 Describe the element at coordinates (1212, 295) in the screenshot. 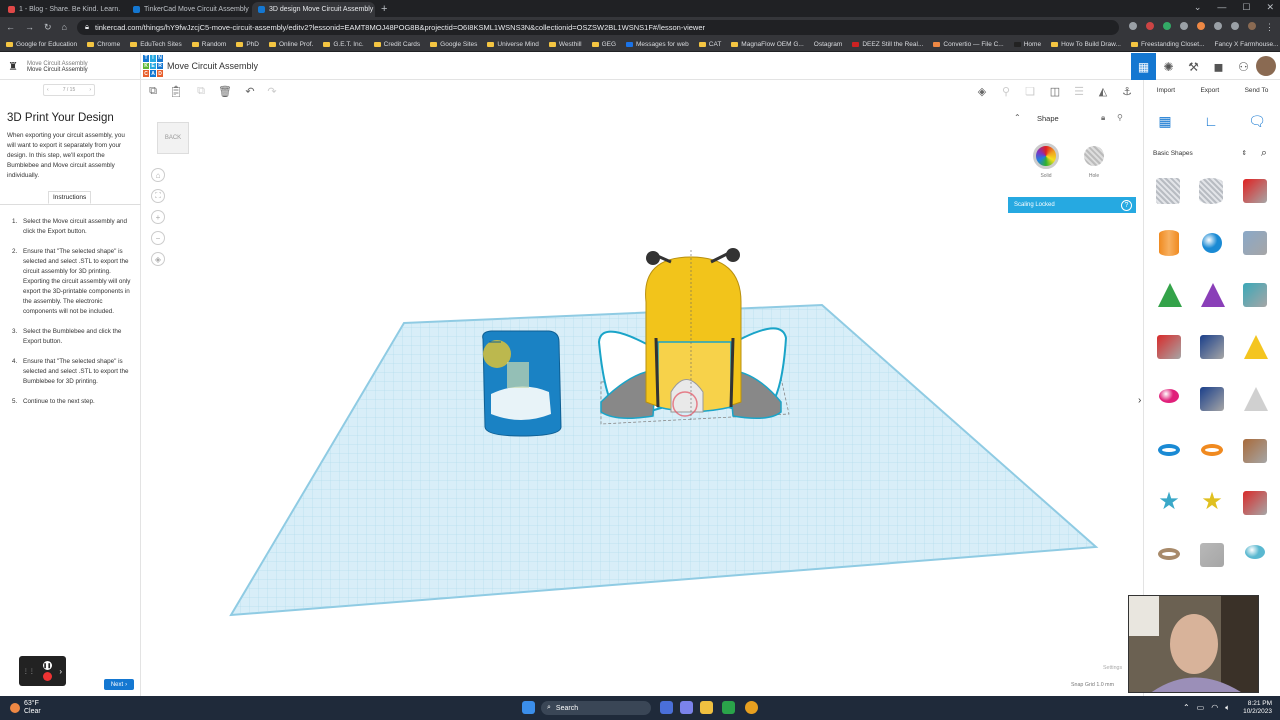

I see `shape-cone` at that location.